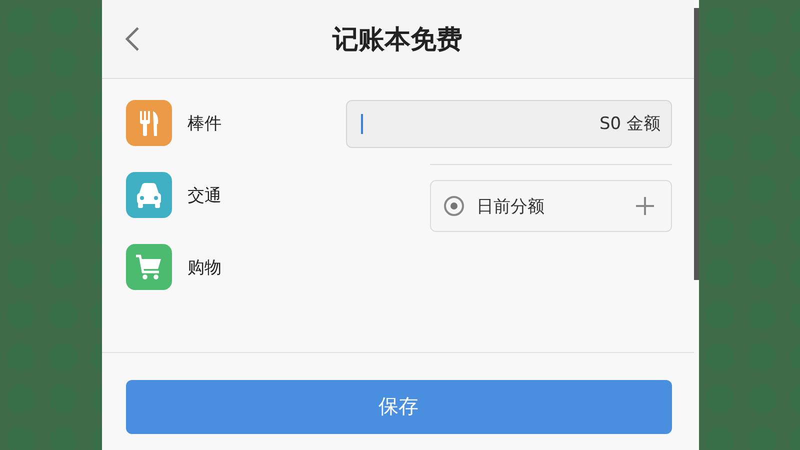 This screenshot has height=450, width=800. I want to click on text-cursor, so click(361, 124).